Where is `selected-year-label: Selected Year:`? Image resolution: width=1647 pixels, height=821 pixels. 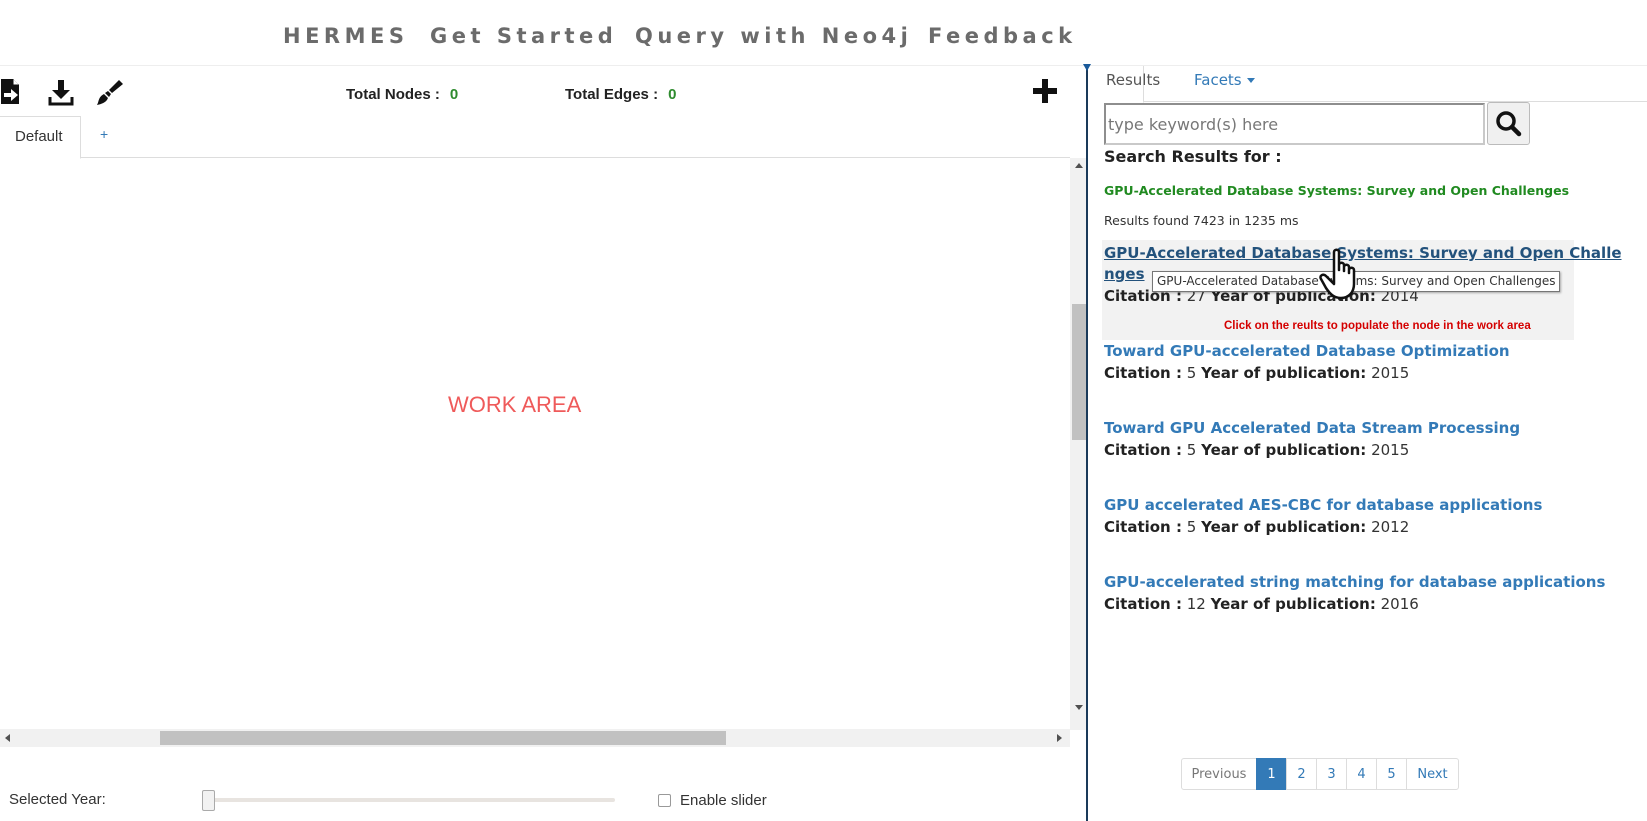
selected-year-label: Selected Year: is located at coordinates (57, 799).